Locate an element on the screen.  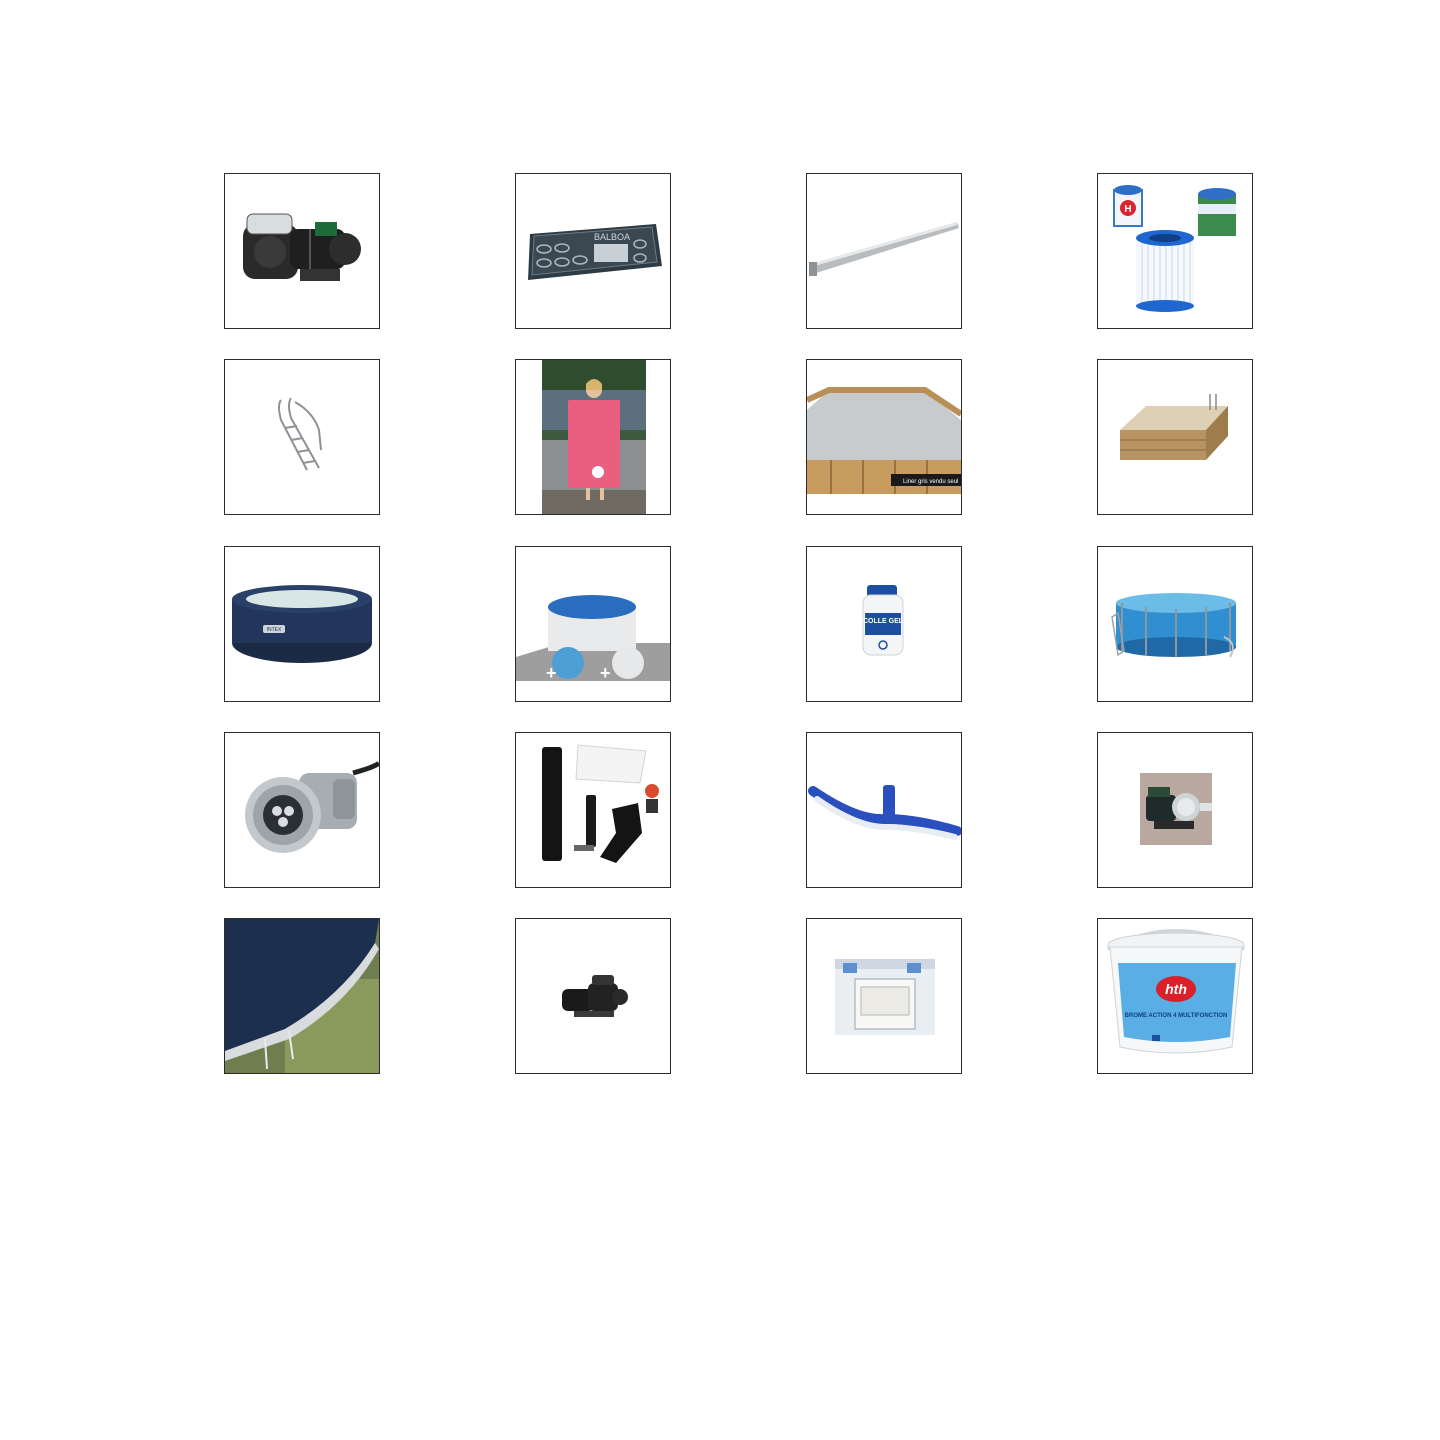
product-tile-spa-control-panel: BALBOA is located at coordinates (593, 251).